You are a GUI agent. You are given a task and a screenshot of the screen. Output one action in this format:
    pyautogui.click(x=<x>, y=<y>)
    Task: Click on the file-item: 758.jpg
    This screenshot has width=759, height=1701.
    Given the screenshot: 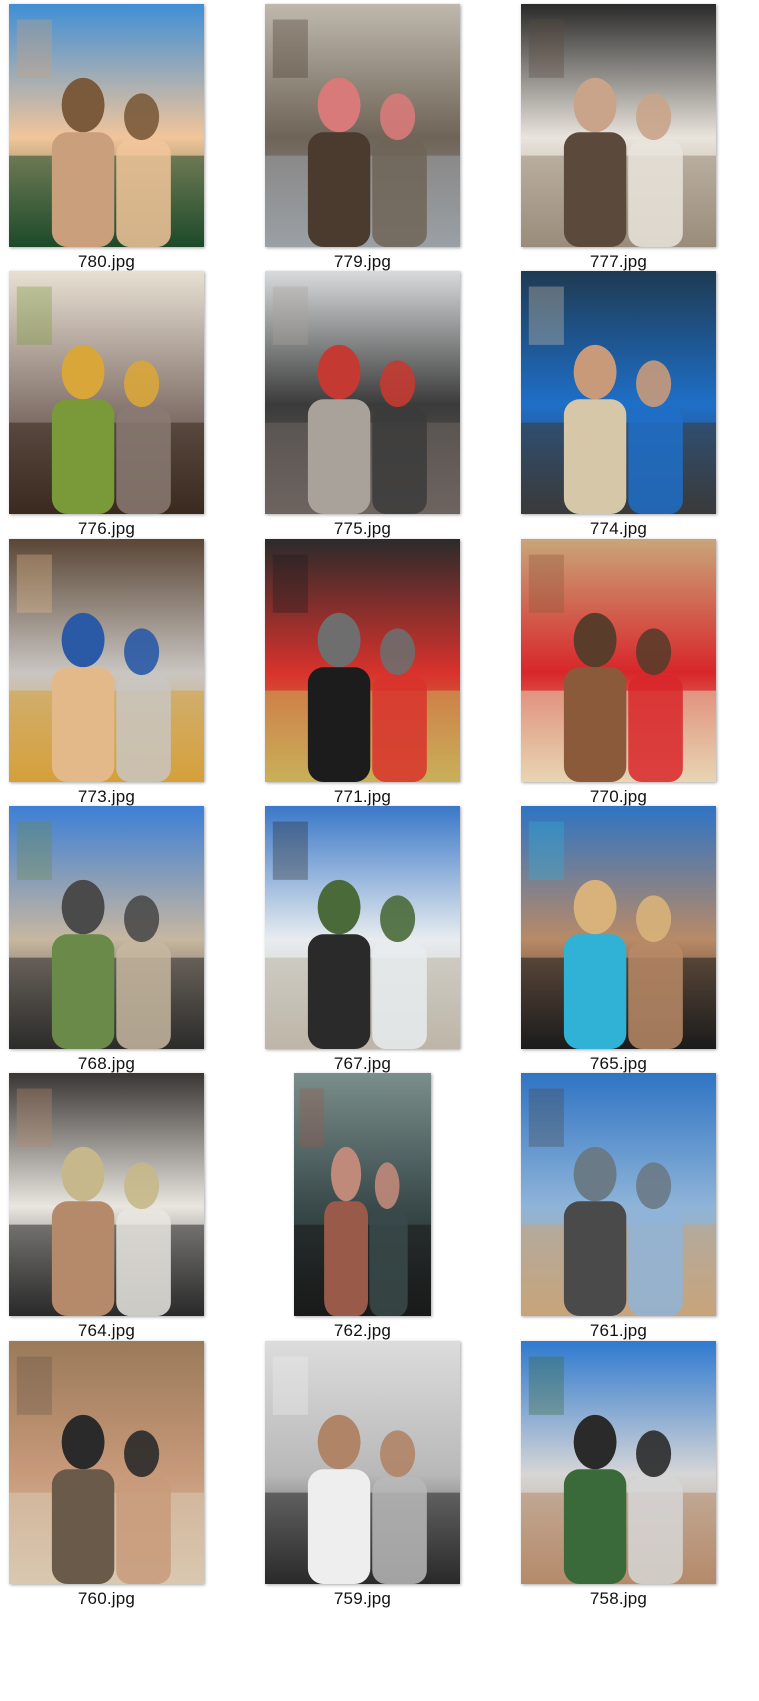 What is the action you would take?
    pyautogui.click(x=634, y=1482)
    